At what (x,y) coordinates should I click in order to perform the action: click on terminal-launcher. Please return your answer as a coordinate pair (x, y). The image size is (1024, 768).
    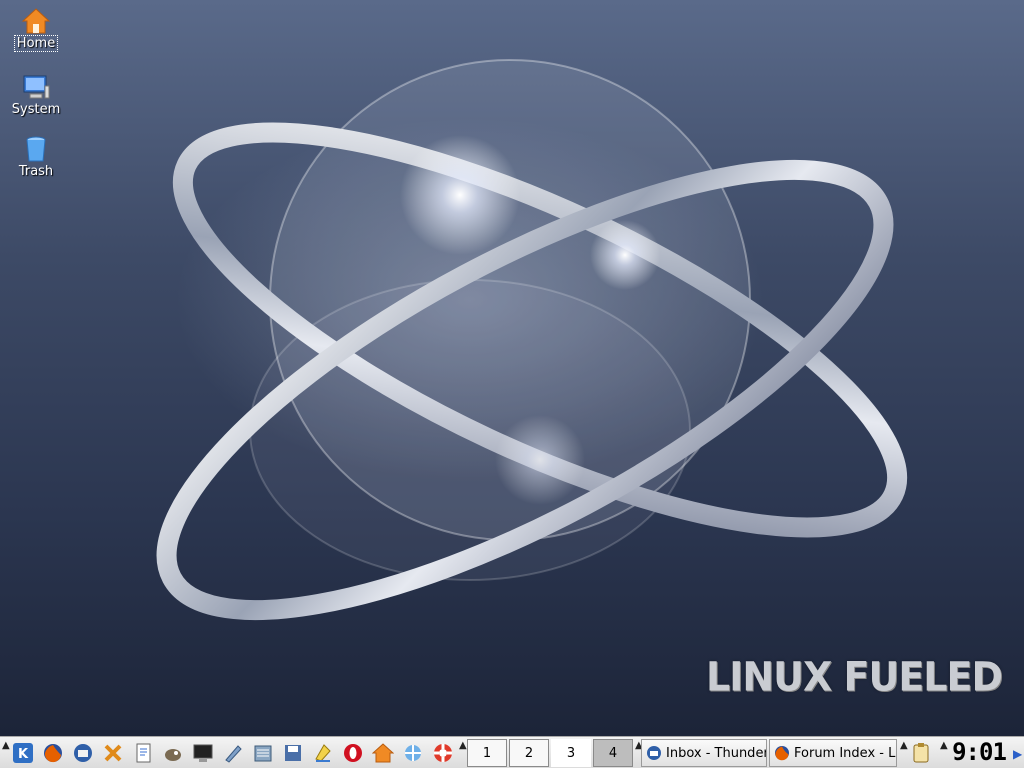
    Looking at the image, I should click on (203, 753).